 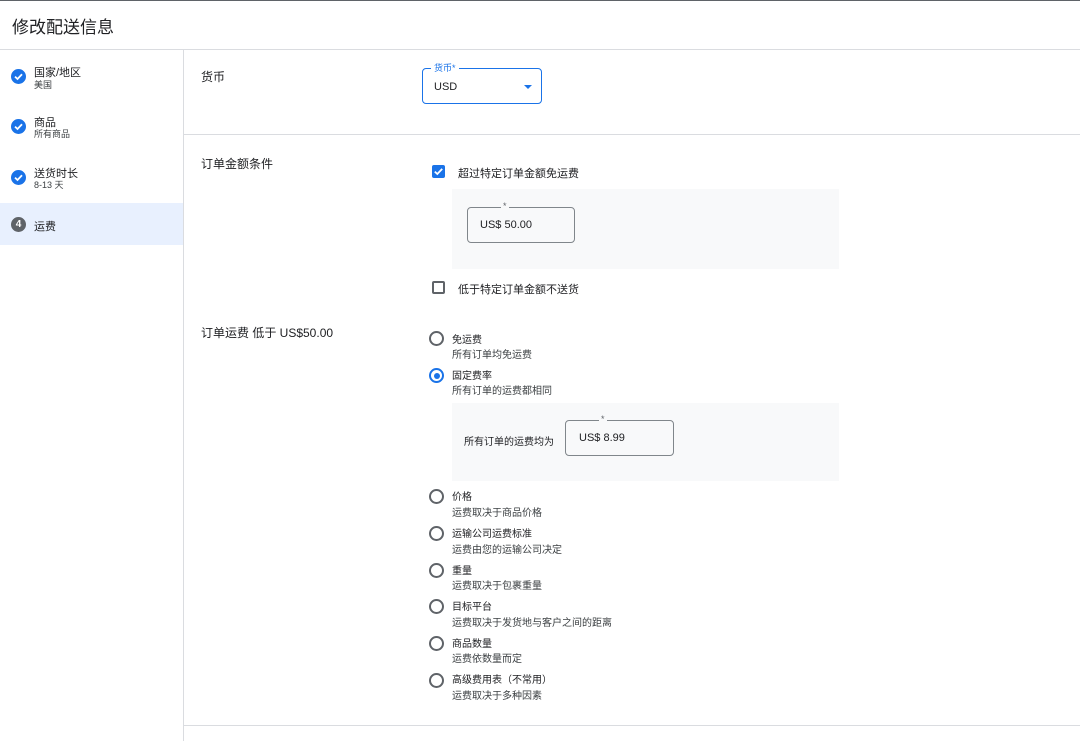 I want to click on option-description: 运费取决于多种因素, so click(x=497, y=696).